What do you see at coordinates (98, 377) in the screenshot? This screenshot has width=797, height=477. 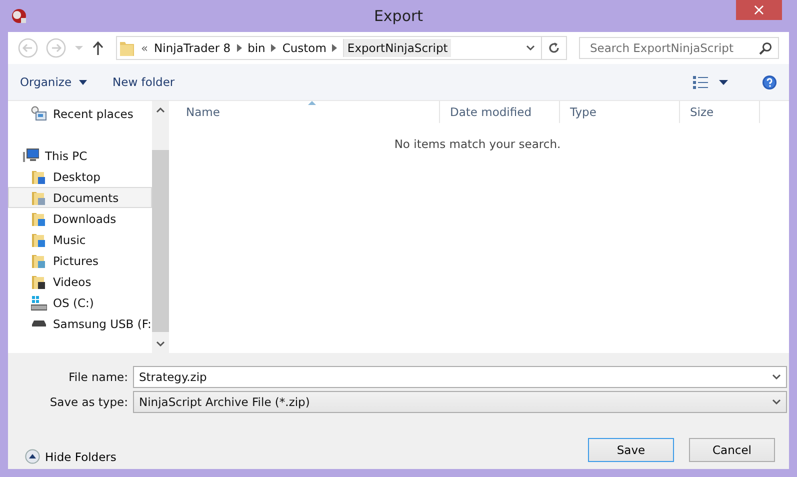 I see `field-label: File name:` at bounding box center [98, 377].